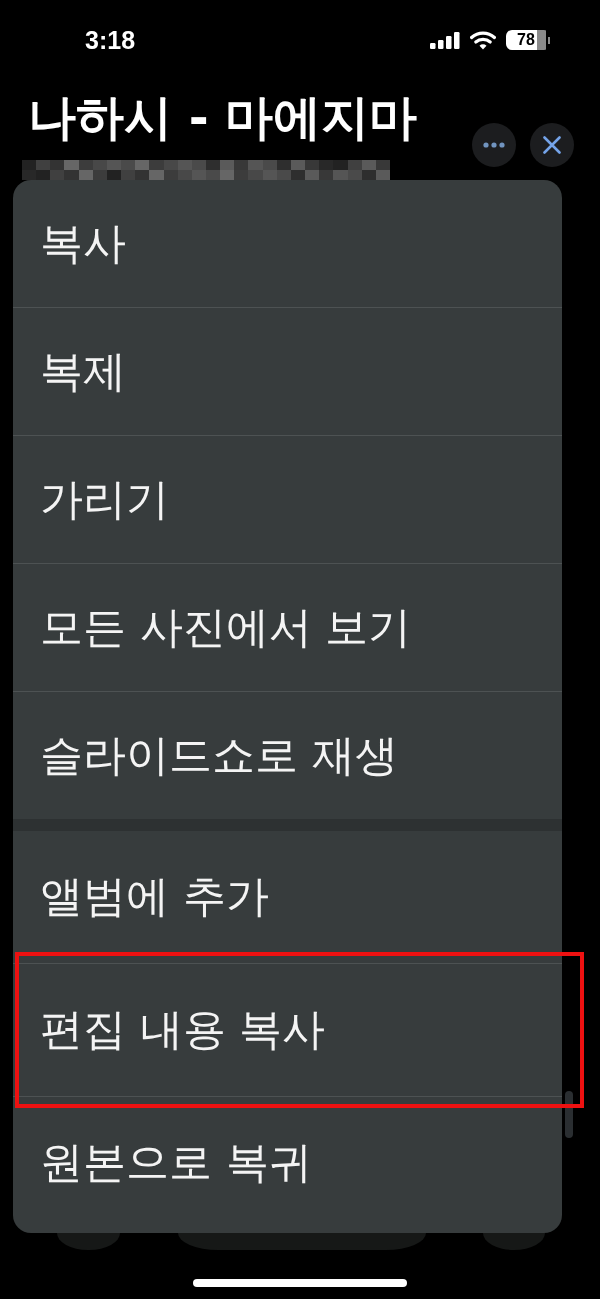 Image resolution: width=600 pixels, height=1299 pixels. I want to click on more-button, so click(494, 145).